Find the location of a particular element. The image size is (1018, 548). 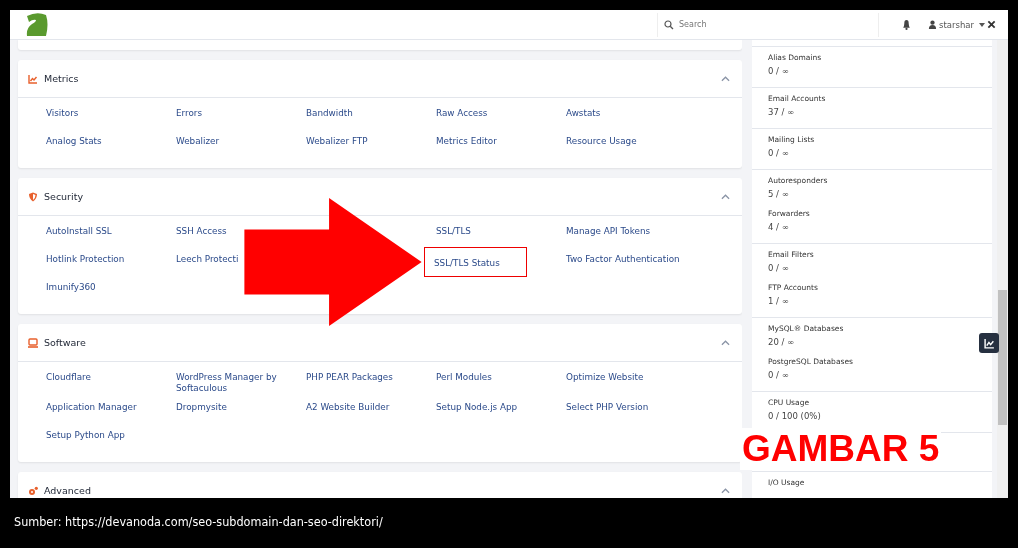

tool-link: Application Manager is located at coordinates (91, 407).